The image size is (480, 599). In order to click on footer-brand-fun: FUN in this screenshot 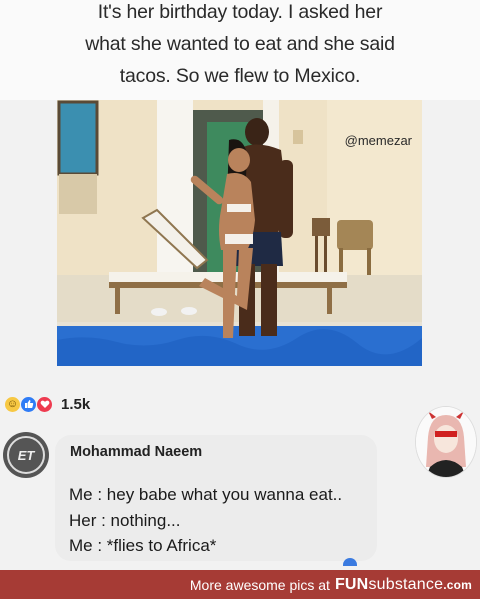, I will do `click(351, 584)`.